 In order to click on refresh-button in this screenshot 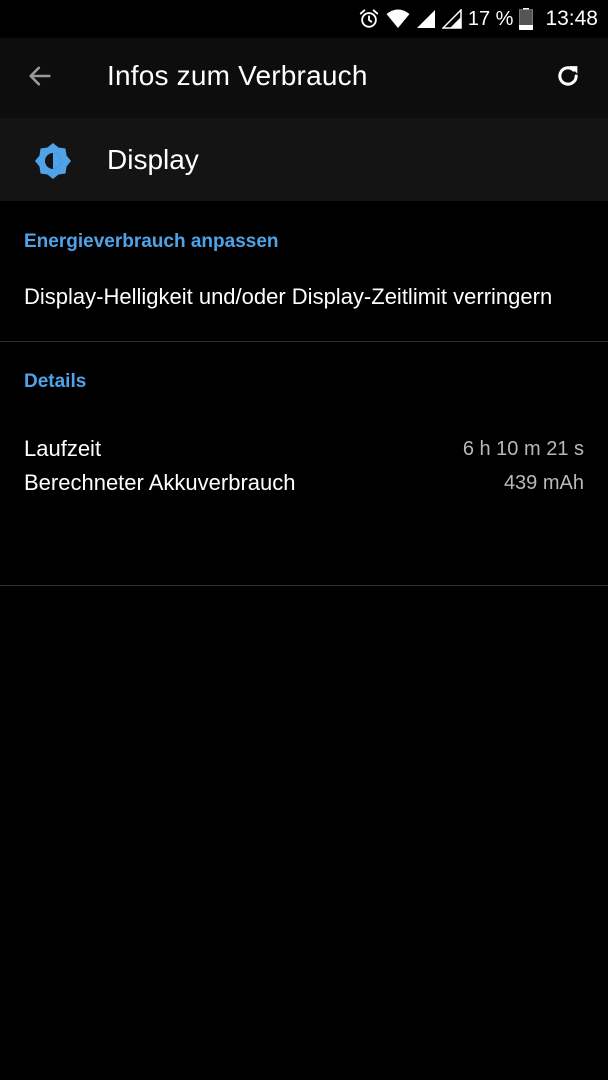, I will do `click(568, 78)`.